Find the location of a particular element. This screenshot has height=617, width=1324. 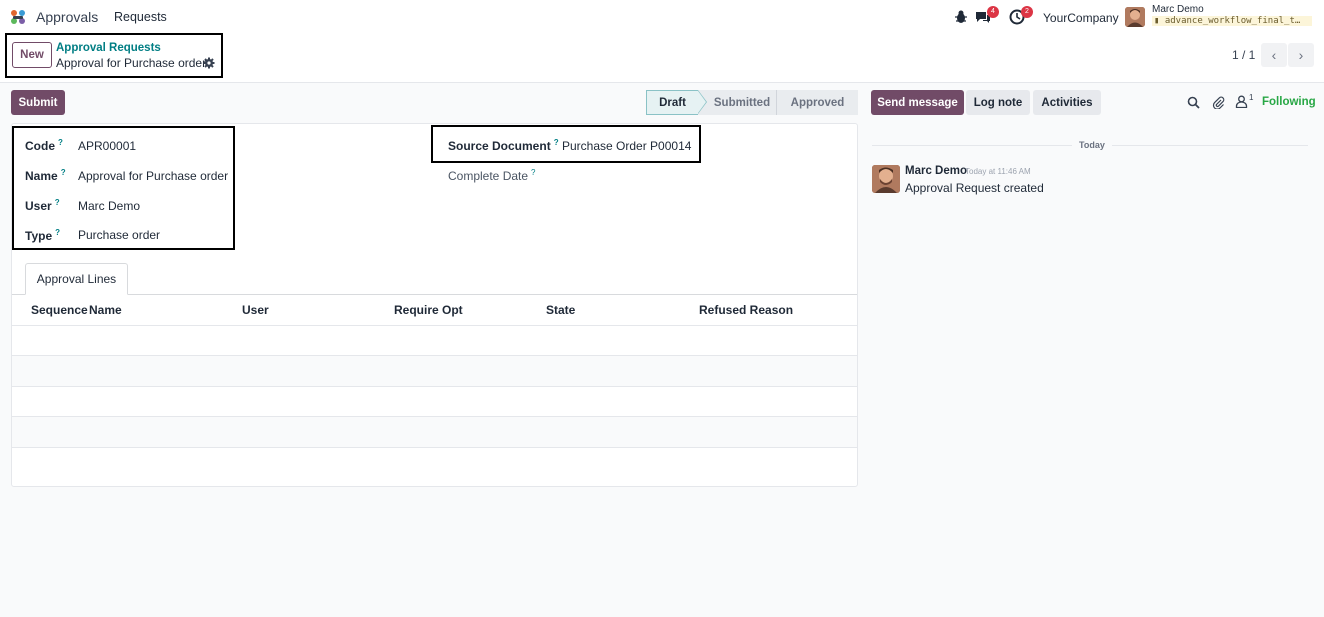

followers-button: 1 is located at coordinates (1244, 102).